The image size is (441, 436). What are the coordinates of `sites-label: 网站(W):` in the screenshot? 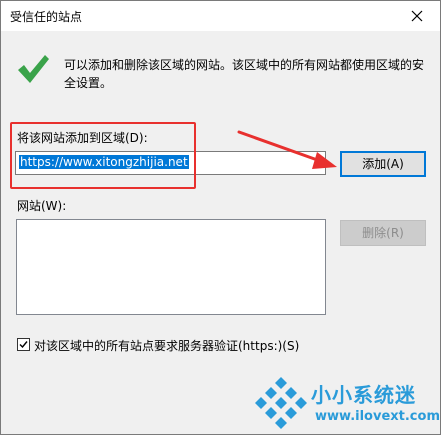 It's located at (42, 206).